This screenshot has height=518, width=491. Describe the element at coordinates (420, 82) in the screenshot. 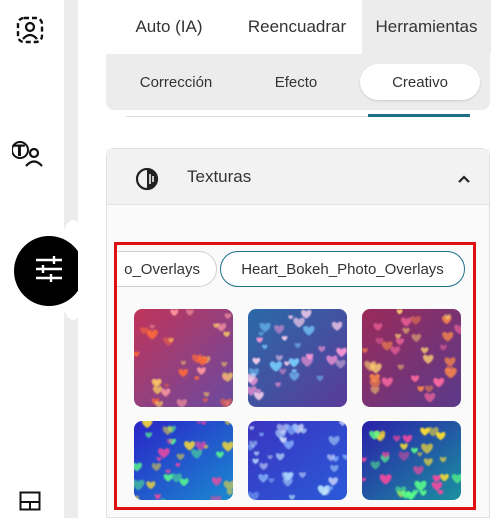

I see `subtab-creativo: Creativo` at that location.